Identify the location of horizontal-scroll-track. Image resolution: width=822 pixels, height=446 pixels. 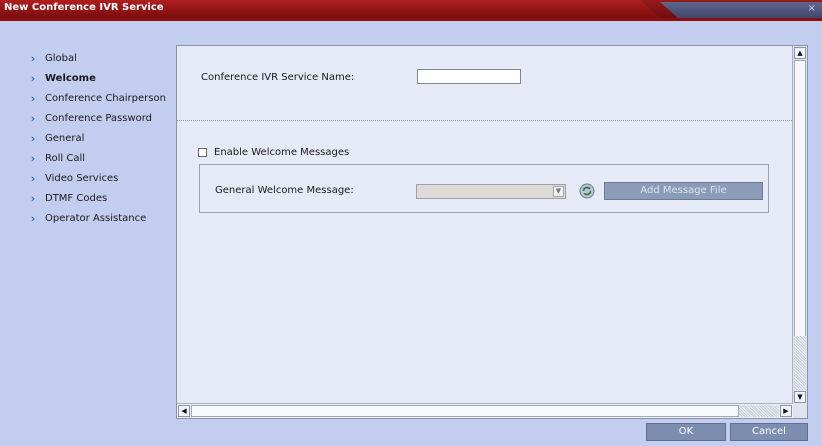
(759, 411).